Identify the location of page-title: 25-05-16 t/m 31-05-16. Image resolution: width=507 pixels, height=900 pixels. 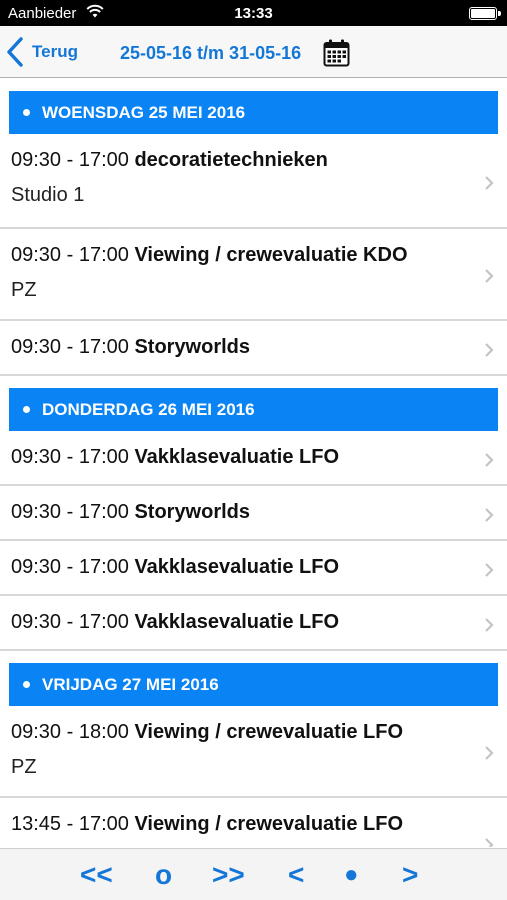
(211, 53).